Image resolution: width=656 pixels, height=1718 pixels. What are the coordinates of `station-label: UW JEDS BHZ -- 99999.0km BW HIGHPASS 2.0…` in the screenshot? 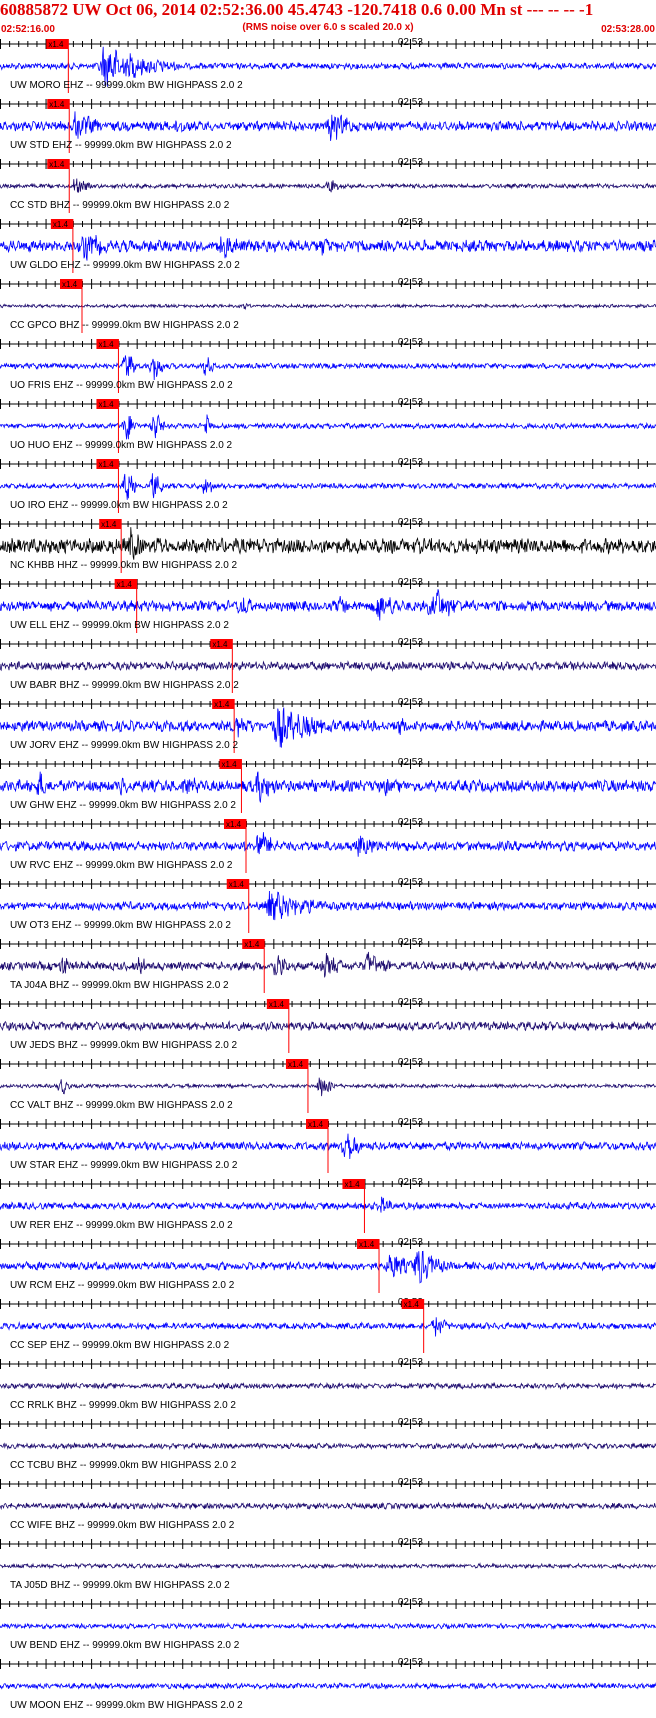 It's located at (124, 1045).